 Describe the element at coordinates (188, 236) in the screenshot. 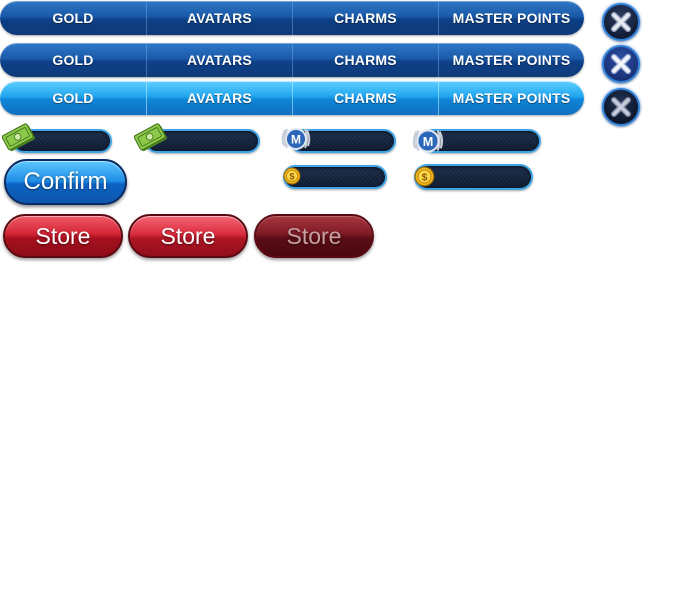

I see `store-button-hover: Store` at that location.